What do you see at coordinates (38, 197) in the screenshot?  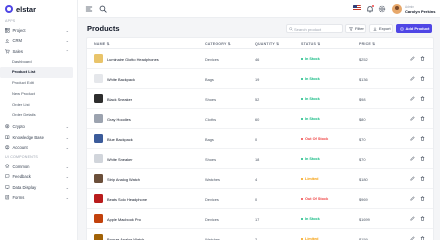 I see `sidebar-item-forms: Forms ⌄` at bounding box center [38, 197].